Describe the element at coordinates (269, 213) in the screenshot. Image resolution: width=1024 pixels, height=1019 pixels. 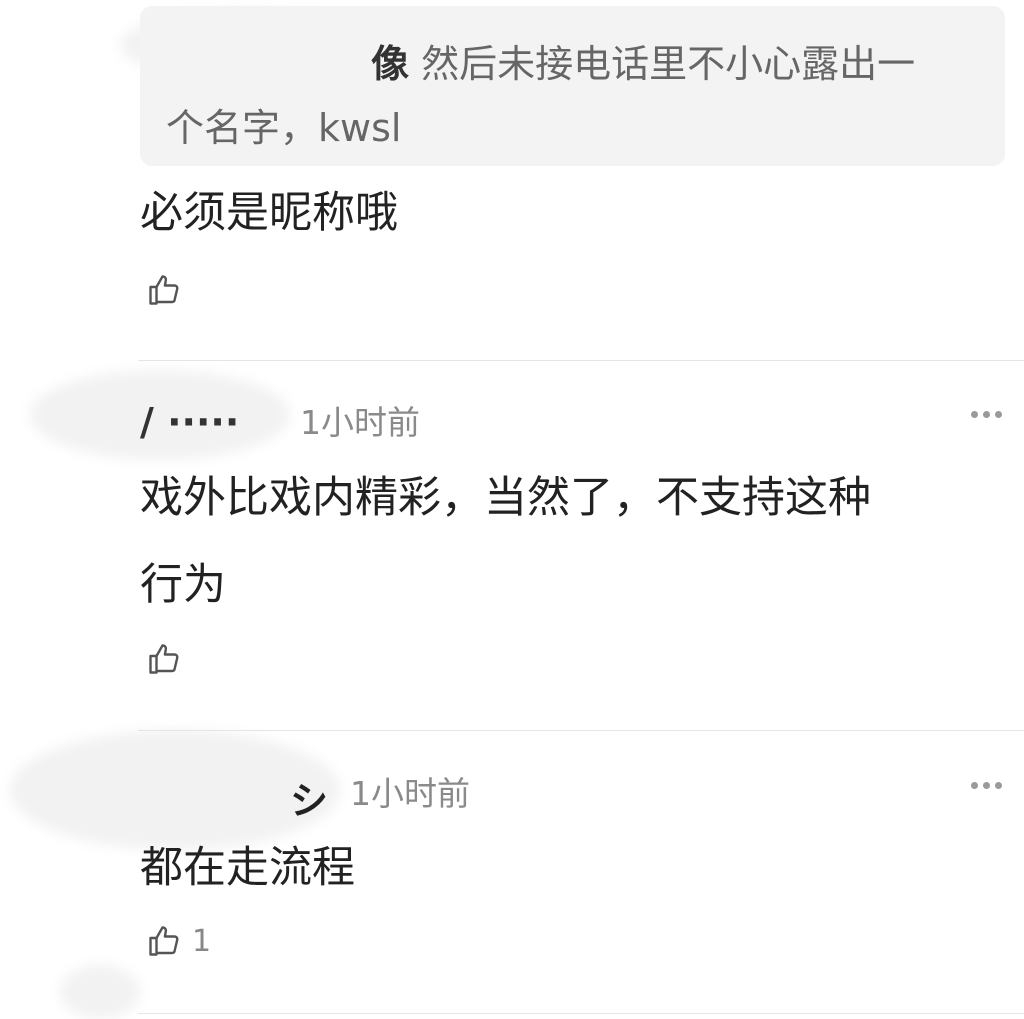
I see `comment-text: 必须是昵称哦` at that location.